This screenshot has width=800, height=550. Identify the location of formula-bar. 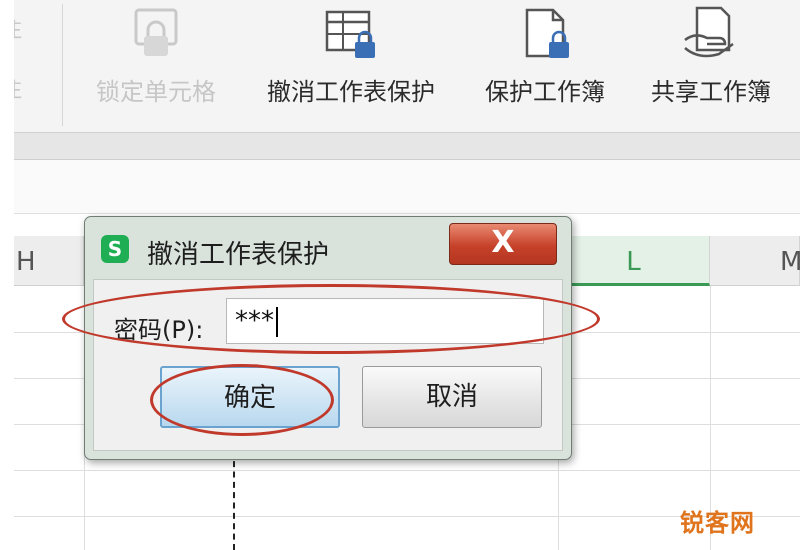
(407, 146).